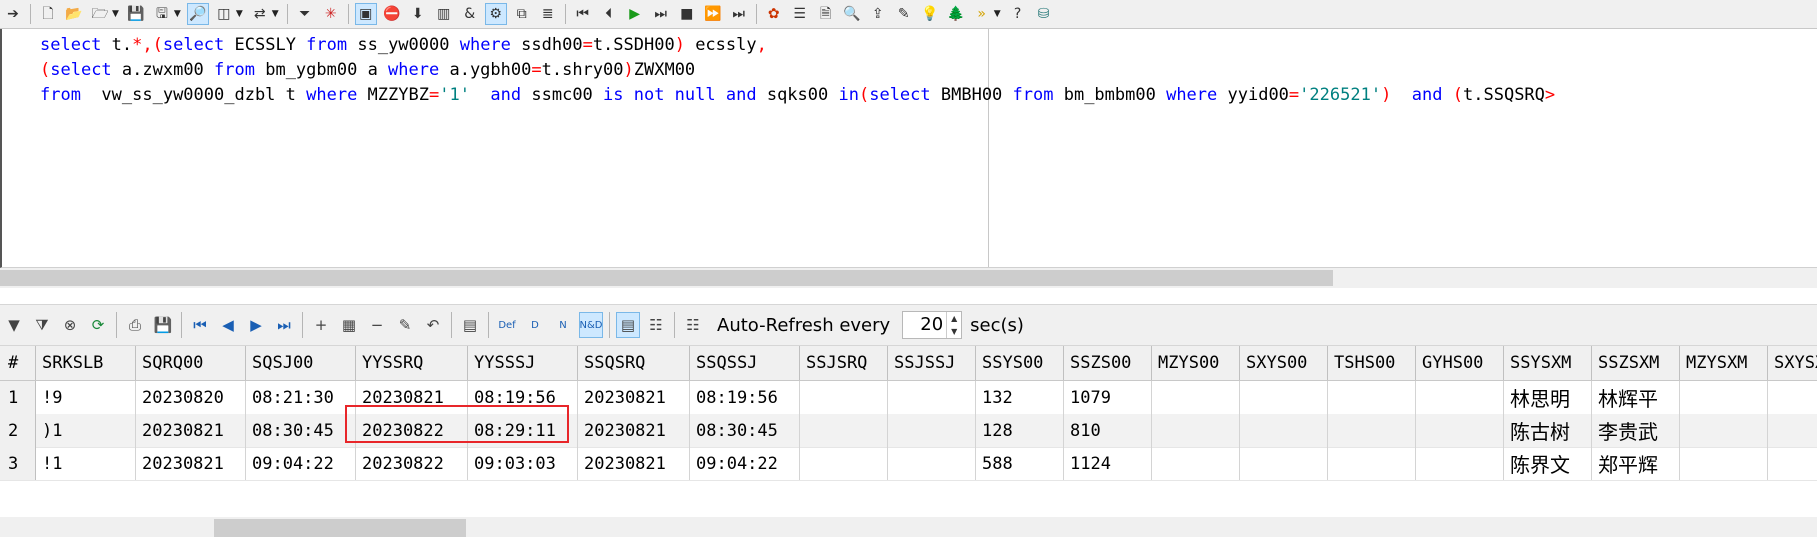 This screenshot has width=1817, height=537. I want to click on grid-cell: 林辉平, so click(1636, 397).